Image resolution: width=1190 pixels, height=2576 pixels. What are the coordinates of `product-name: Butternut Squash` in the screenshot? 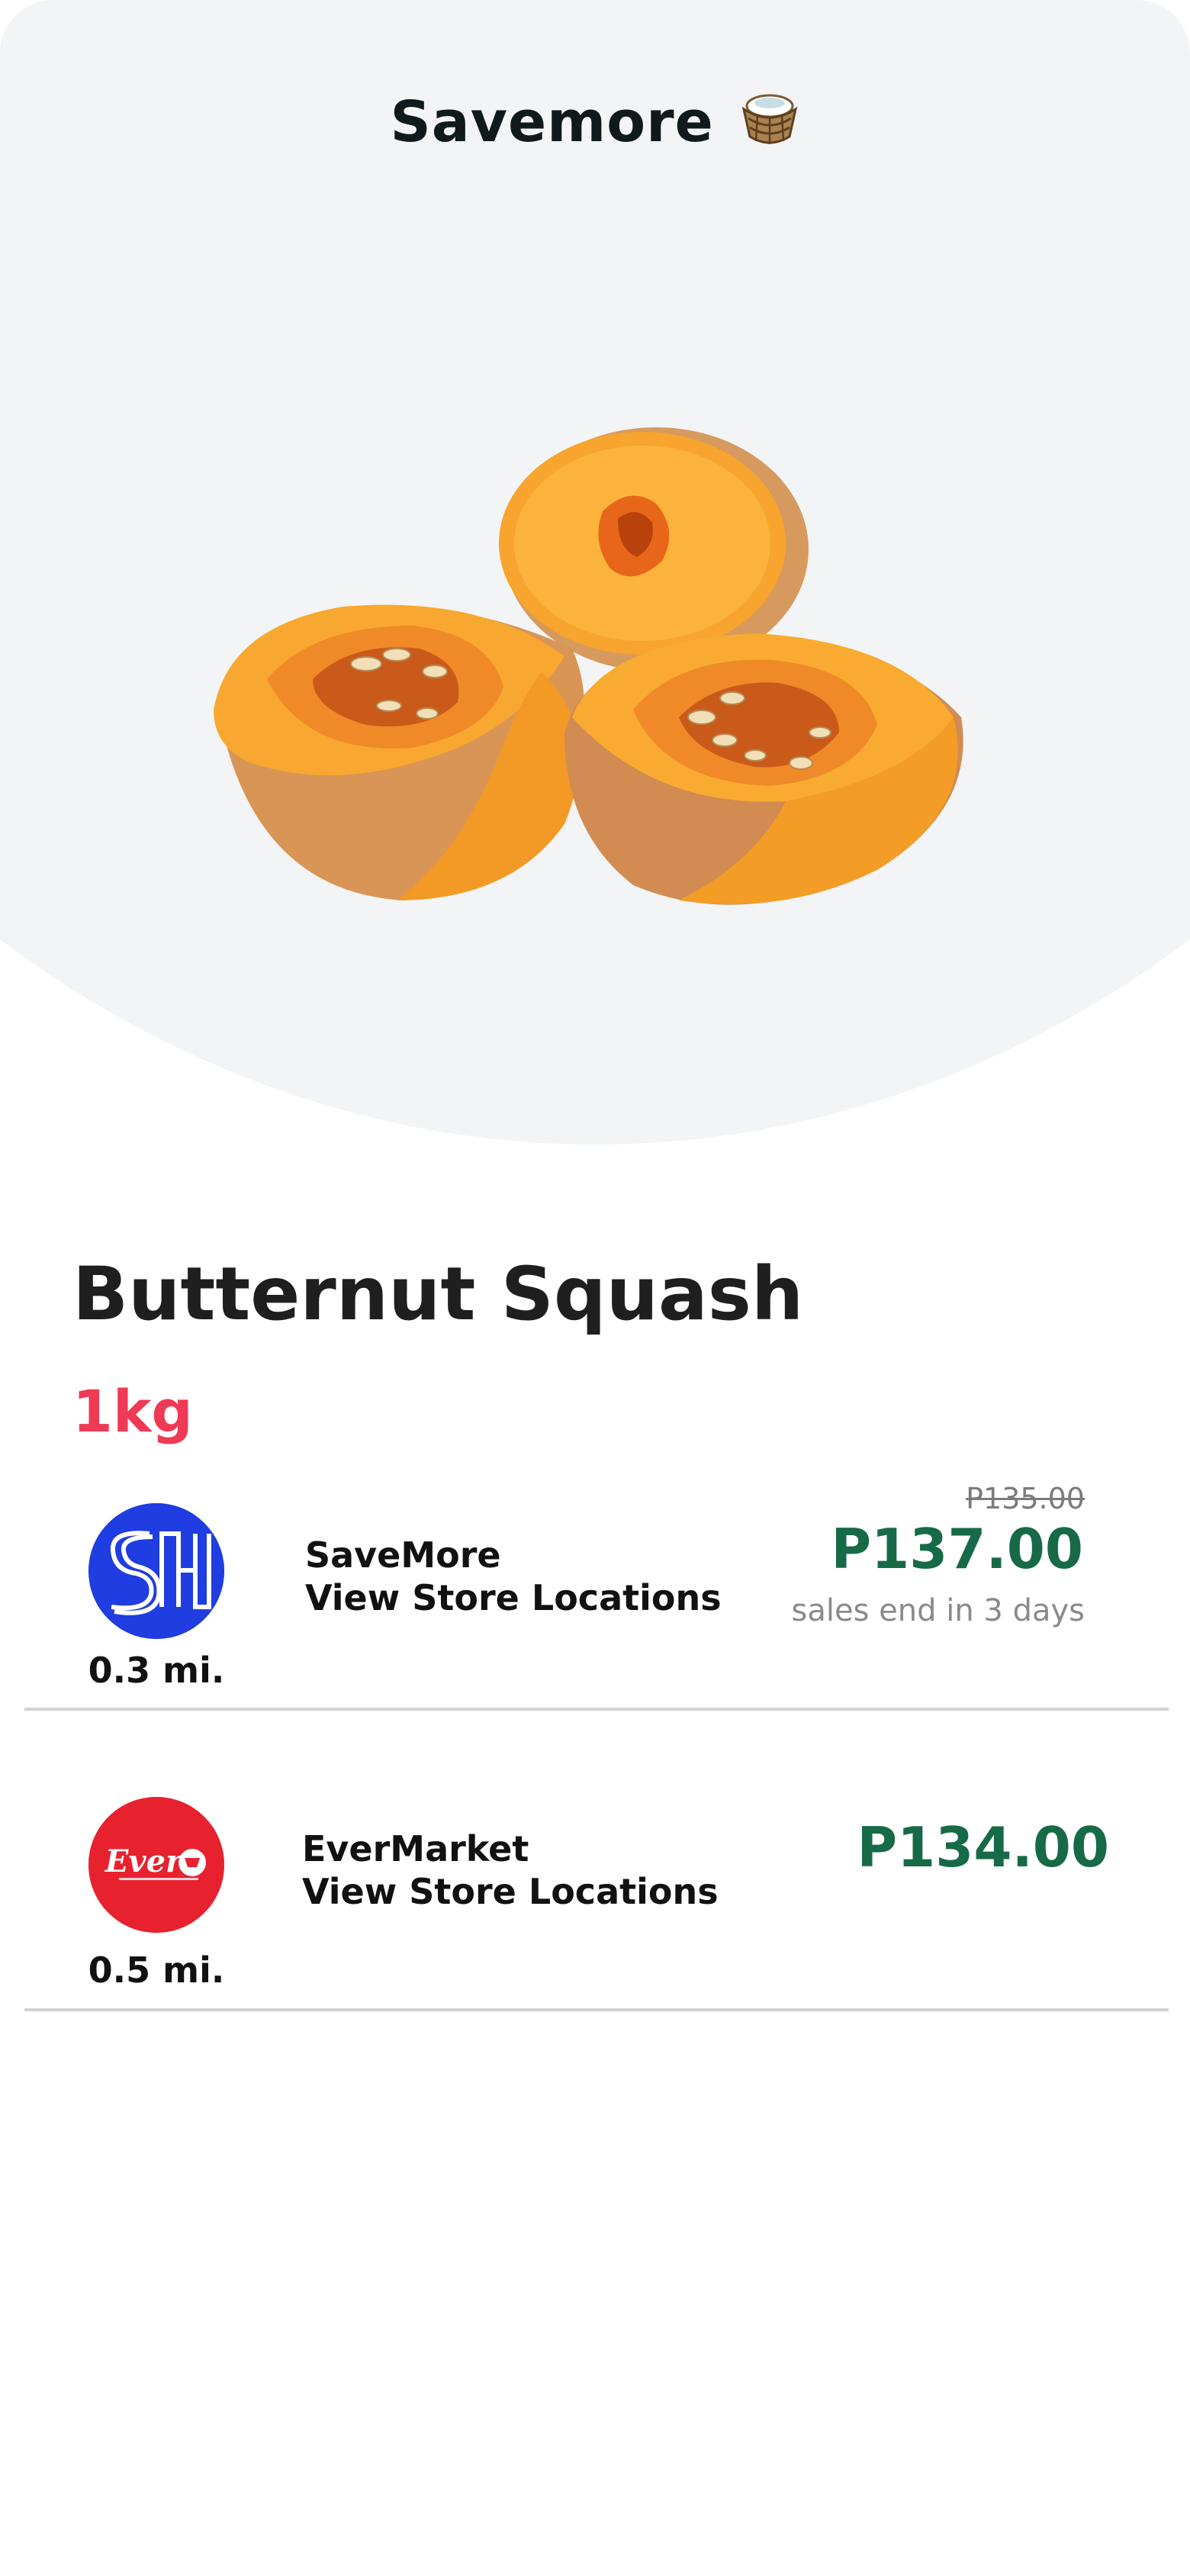 It's located at (438, 1294).